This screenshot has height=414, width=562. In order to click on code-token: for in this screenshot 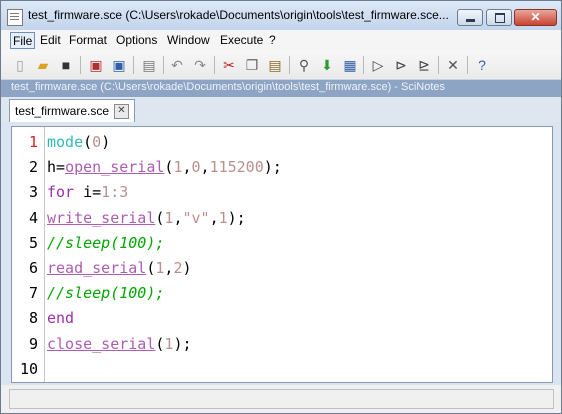, I will do `click(61, 192)`.